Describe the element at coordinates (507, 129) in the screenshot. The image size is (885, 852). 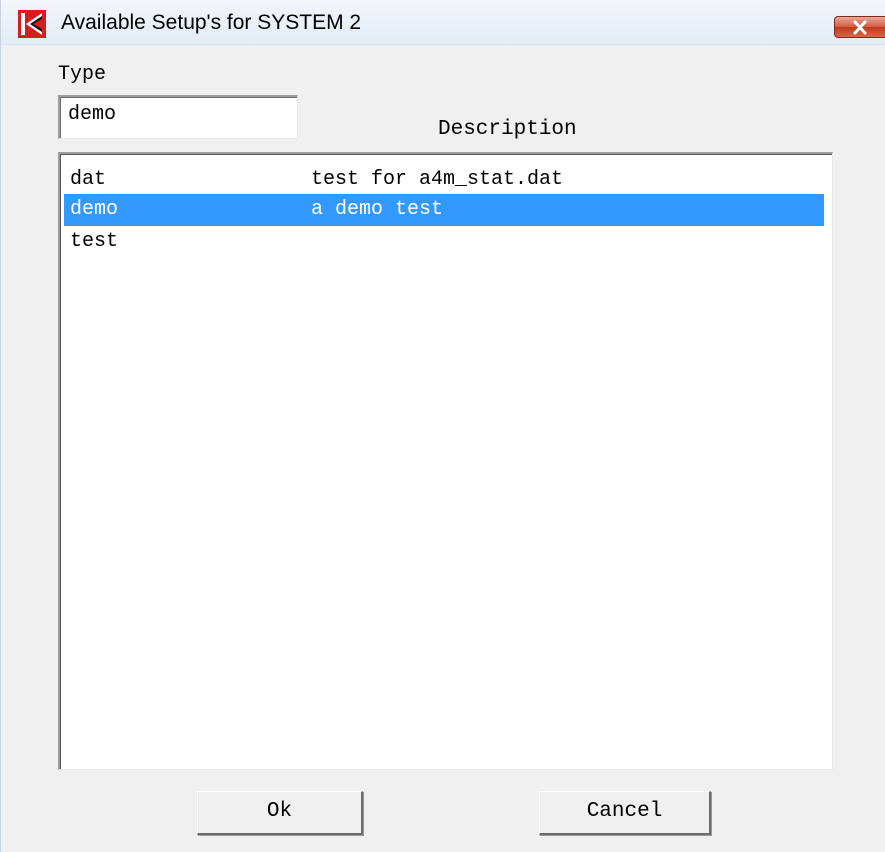
I see `description-label: Description` at that location.